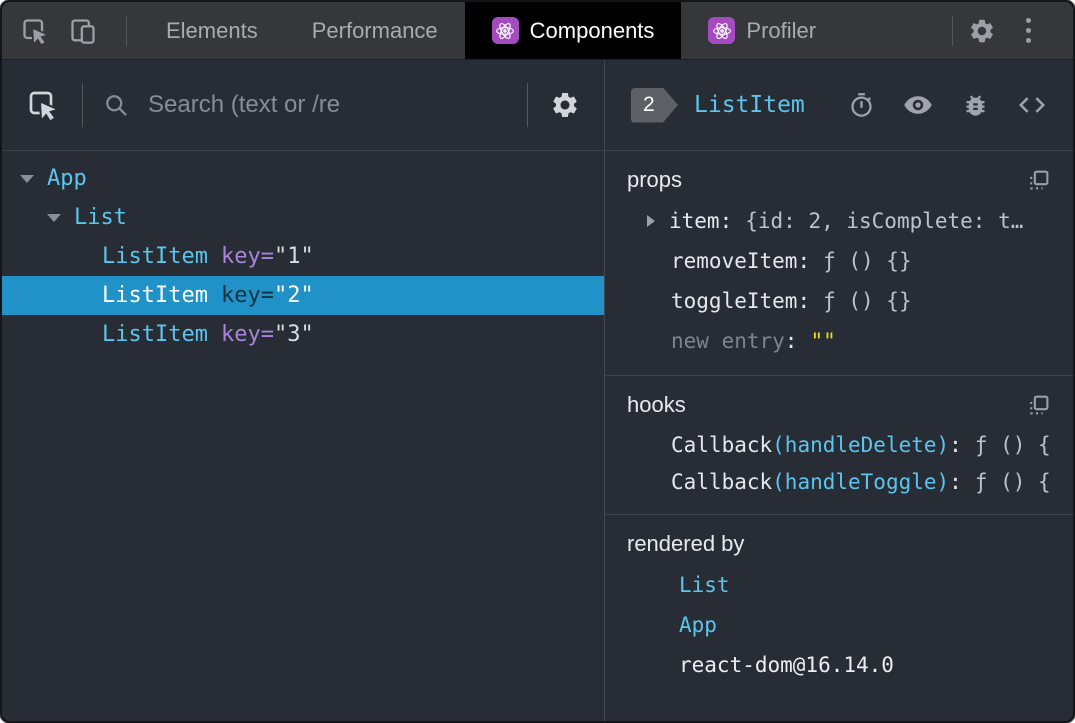 This screenshot has height=723, width=1075. I want to click on prop-name: removeItem, so click(734, 261).